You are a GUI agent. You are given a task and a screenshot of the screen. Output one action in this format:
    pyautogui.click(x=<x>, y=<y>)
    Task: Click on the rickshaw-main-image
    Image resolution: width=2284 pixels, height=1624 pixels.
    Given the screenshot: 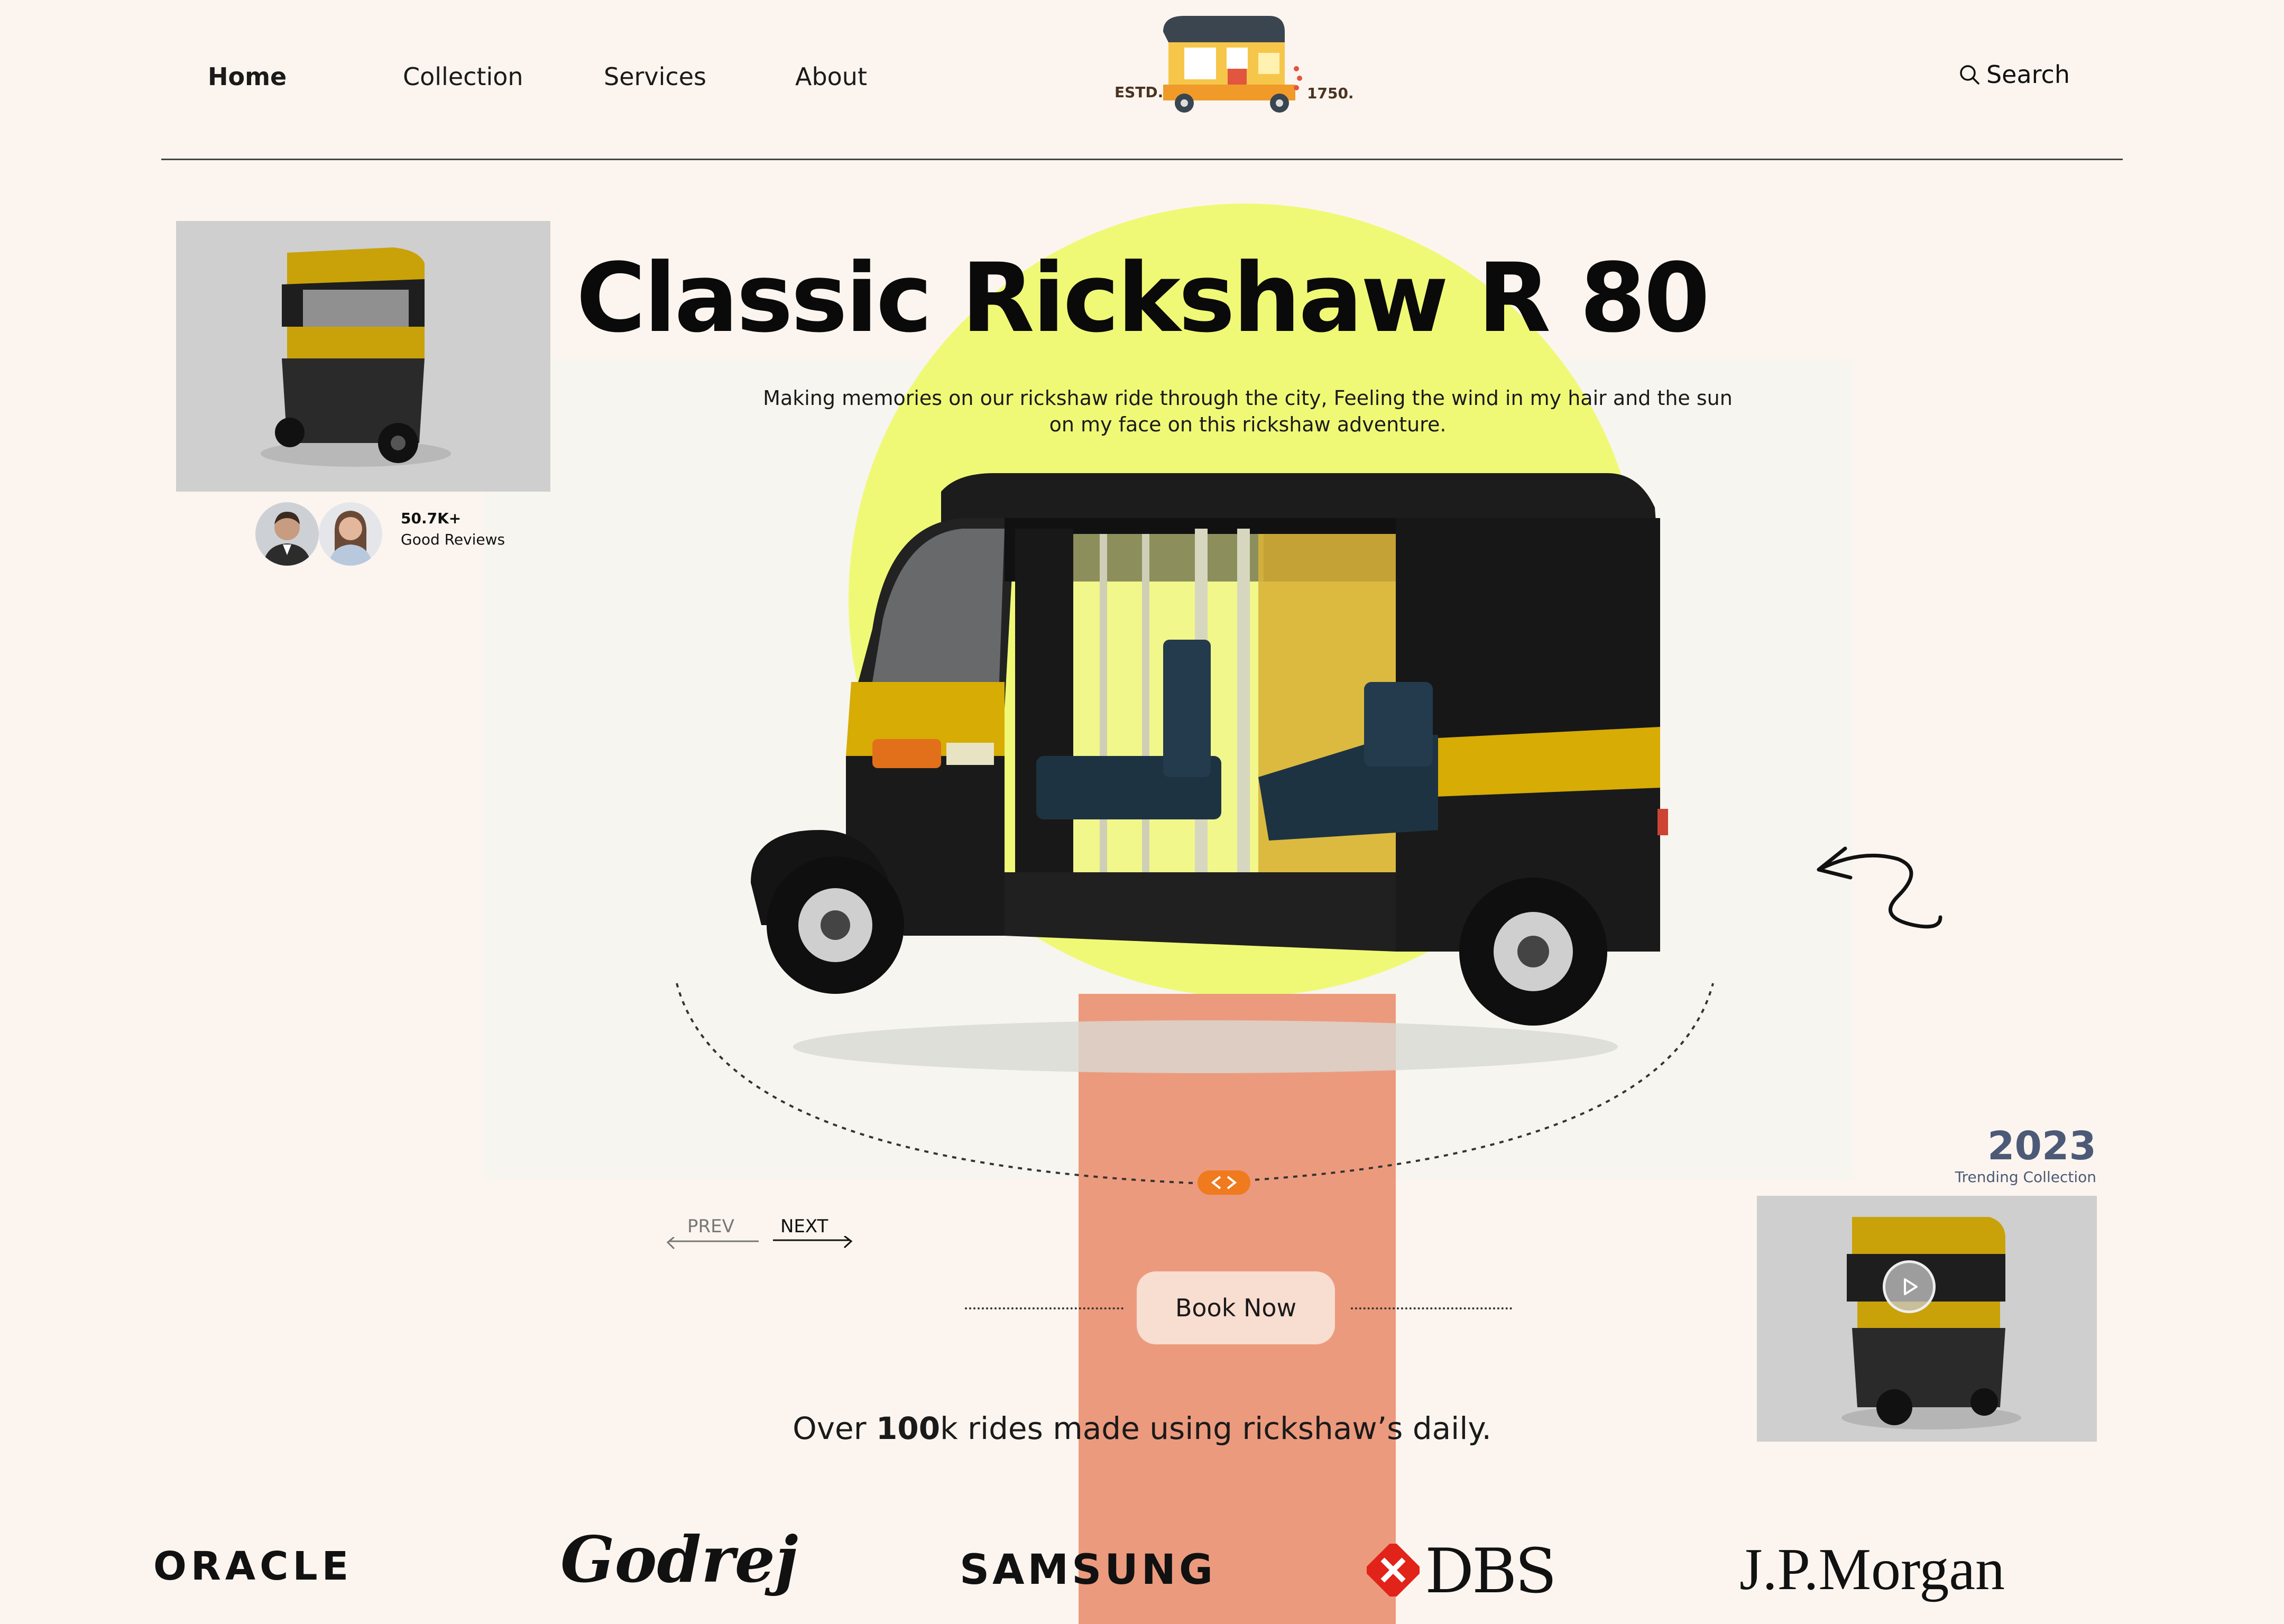 What is the action you would take?
    pyautogui.click(x=1209, y=773)
    